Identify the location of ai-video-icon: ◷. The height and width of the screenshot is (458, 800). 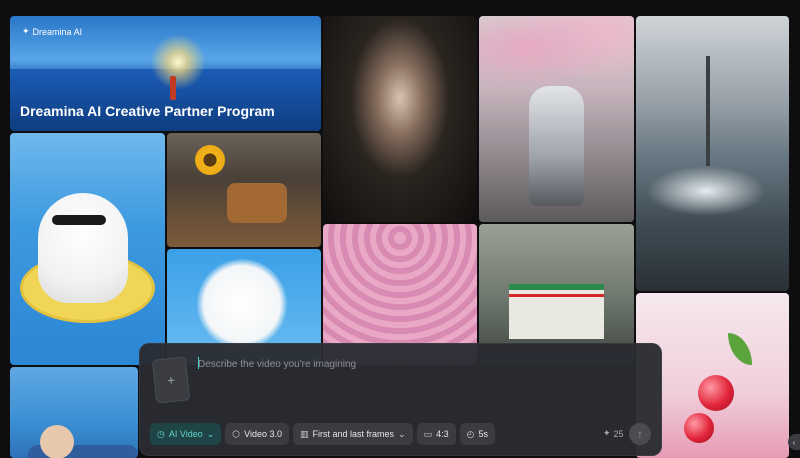
(161, 433).